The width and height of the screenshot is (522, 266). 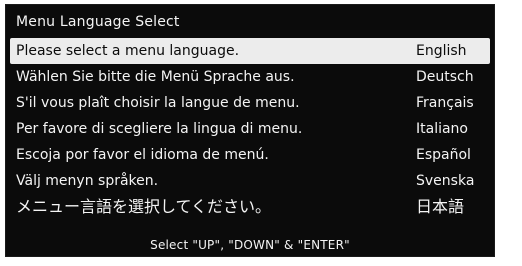 I want to click on option-language: Italiano, so click(x=442, y=129).